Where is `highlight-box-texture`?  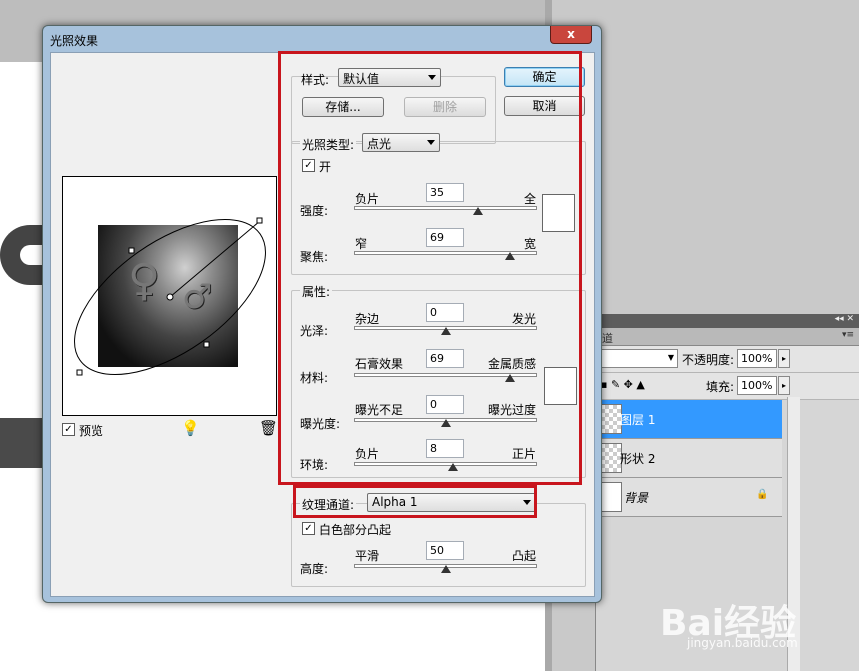
highlight-box-texture is located at coordinates (415, 501).